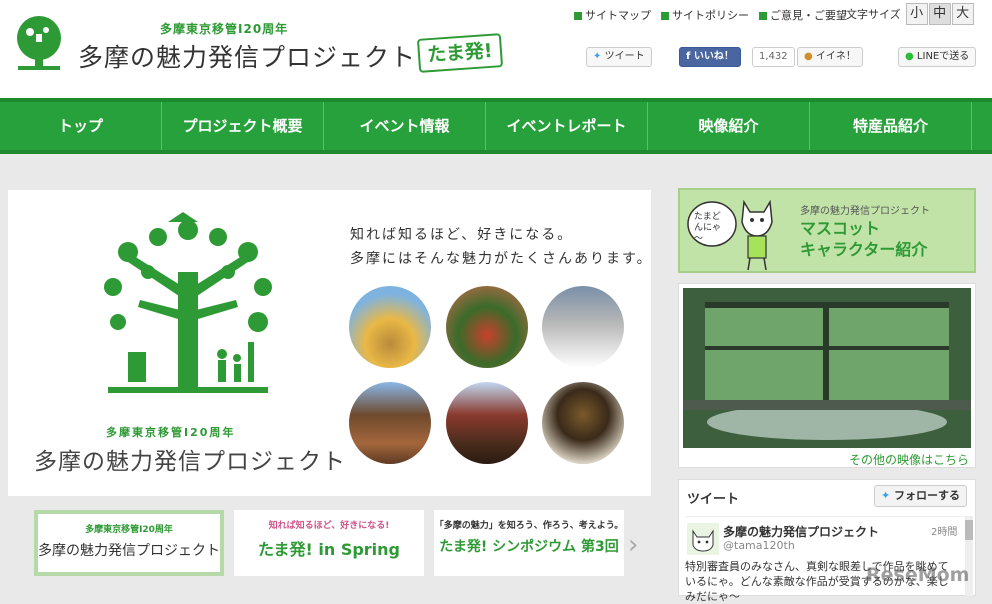 The image size is (992, 604). Describe the element at coordinates (864, 249) in the screenshot. I see `mascot-title-line2: キャラクター紹介` at that location.